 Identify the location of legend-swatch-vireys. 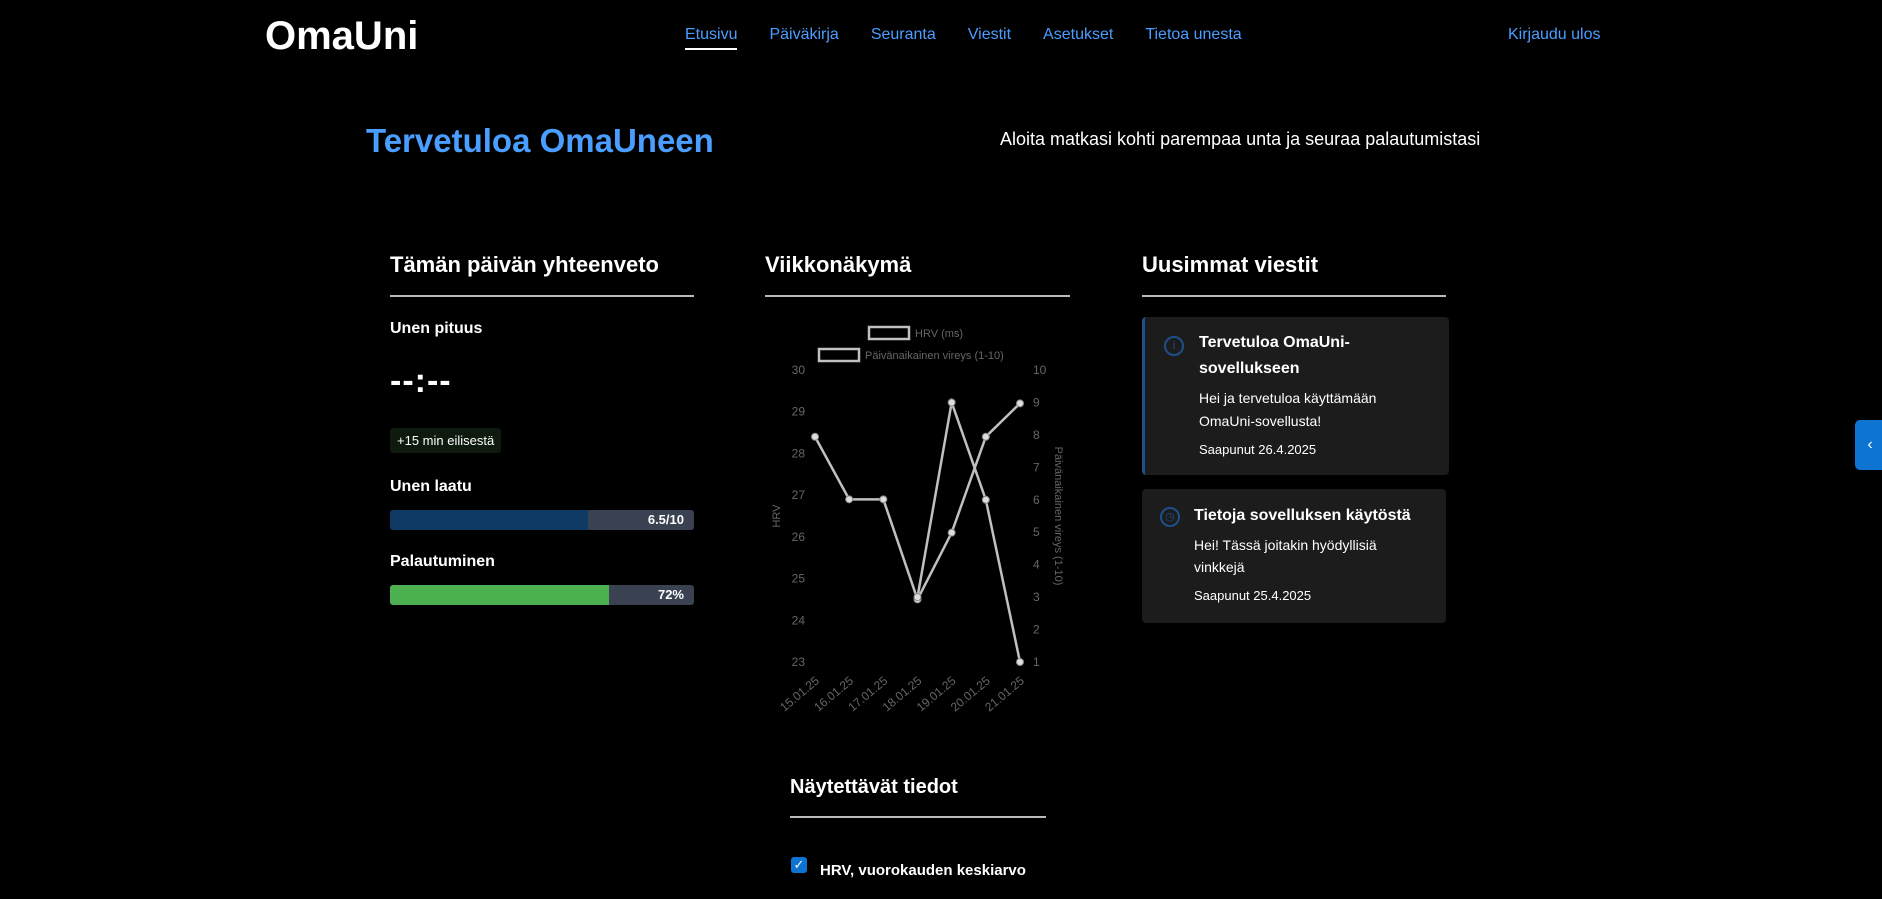
(839, 355).